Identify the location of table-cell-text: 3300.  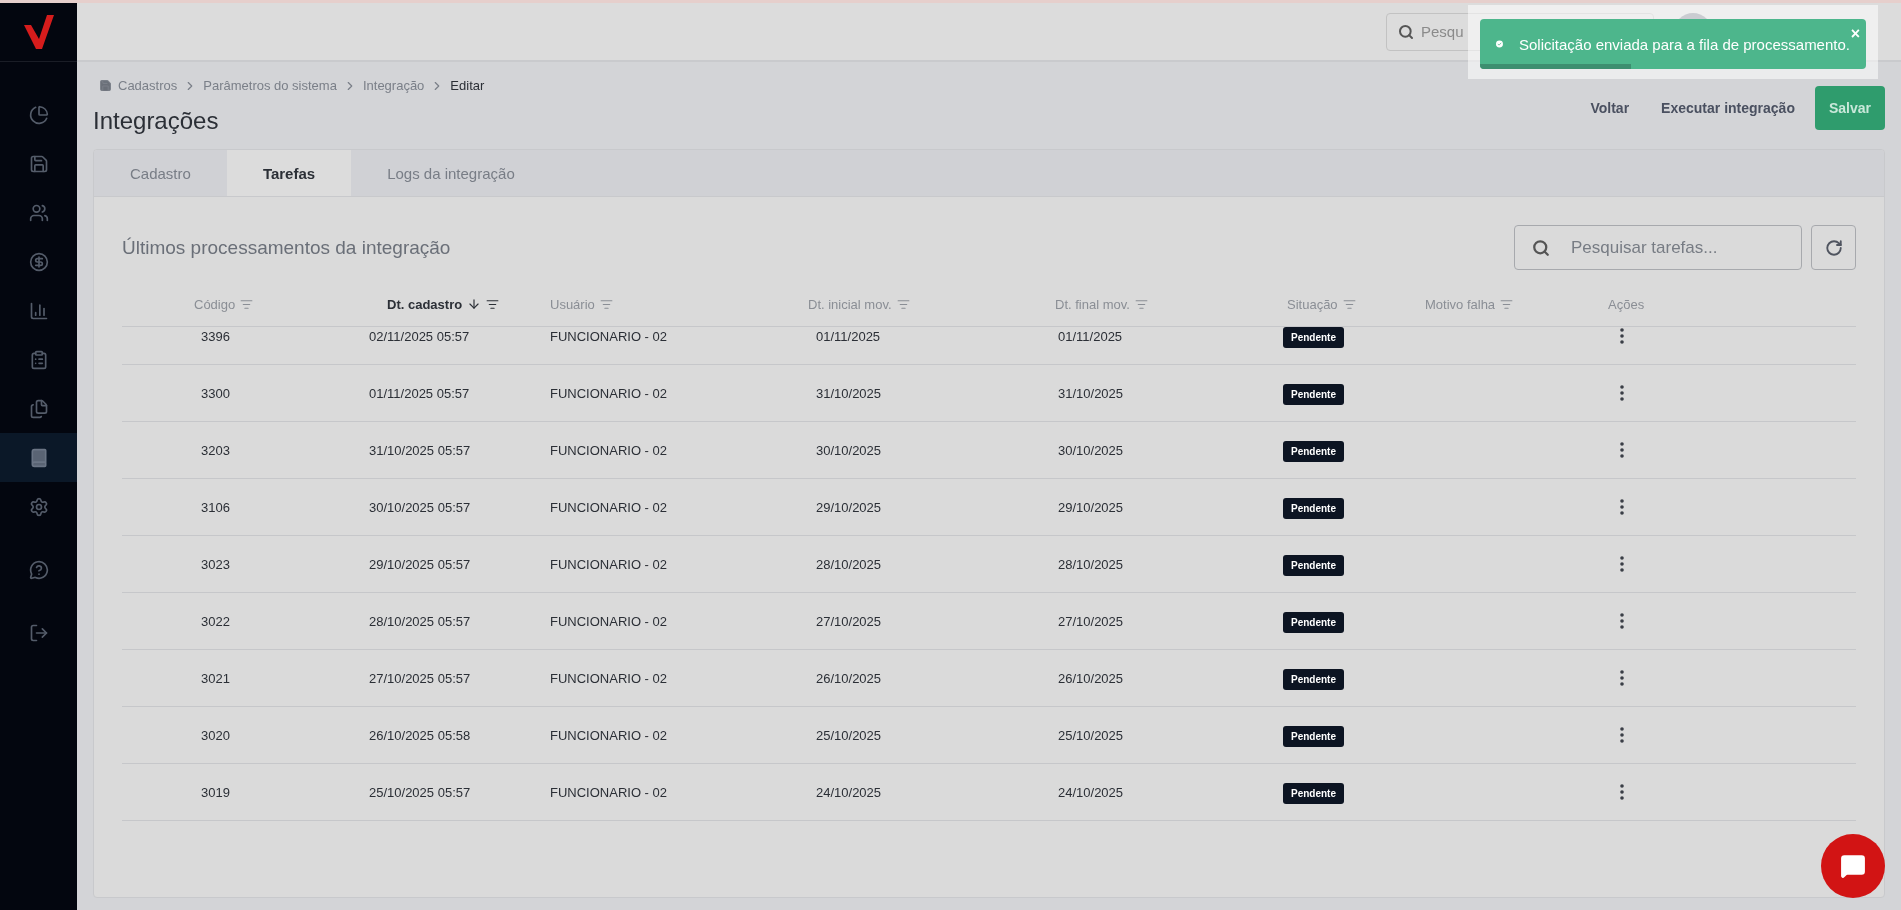
(215, 393).